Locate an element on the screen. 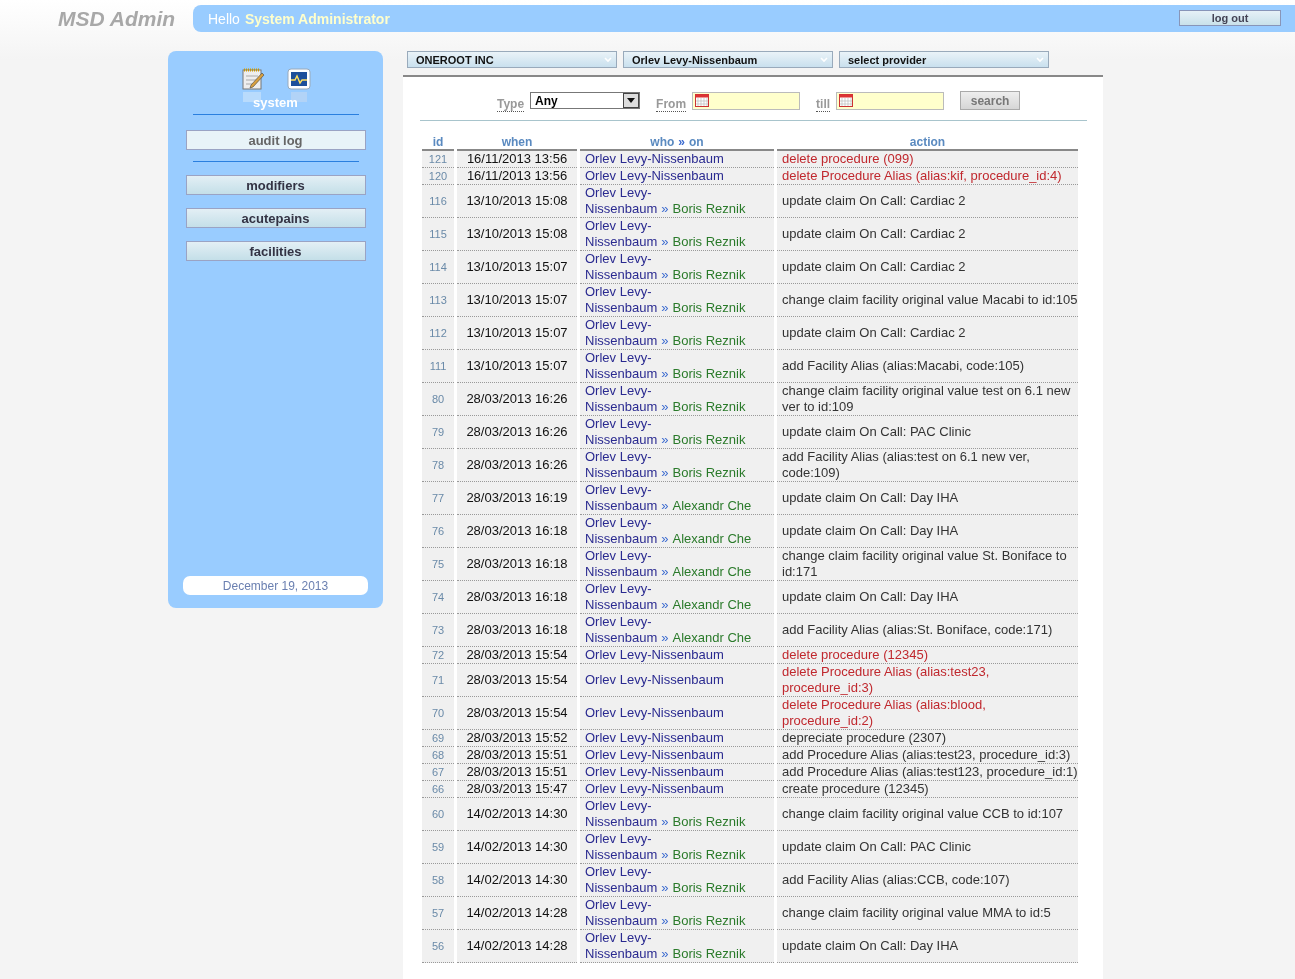  field-label: till is located at coordinates (823, 104).